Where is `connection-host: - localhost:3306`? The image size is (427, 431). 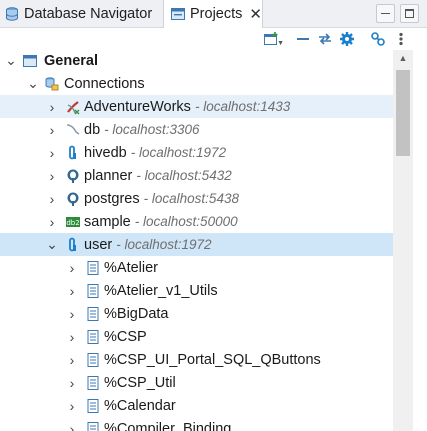
connection-host: - localhost:3306 is located at coordinates (152, 129).